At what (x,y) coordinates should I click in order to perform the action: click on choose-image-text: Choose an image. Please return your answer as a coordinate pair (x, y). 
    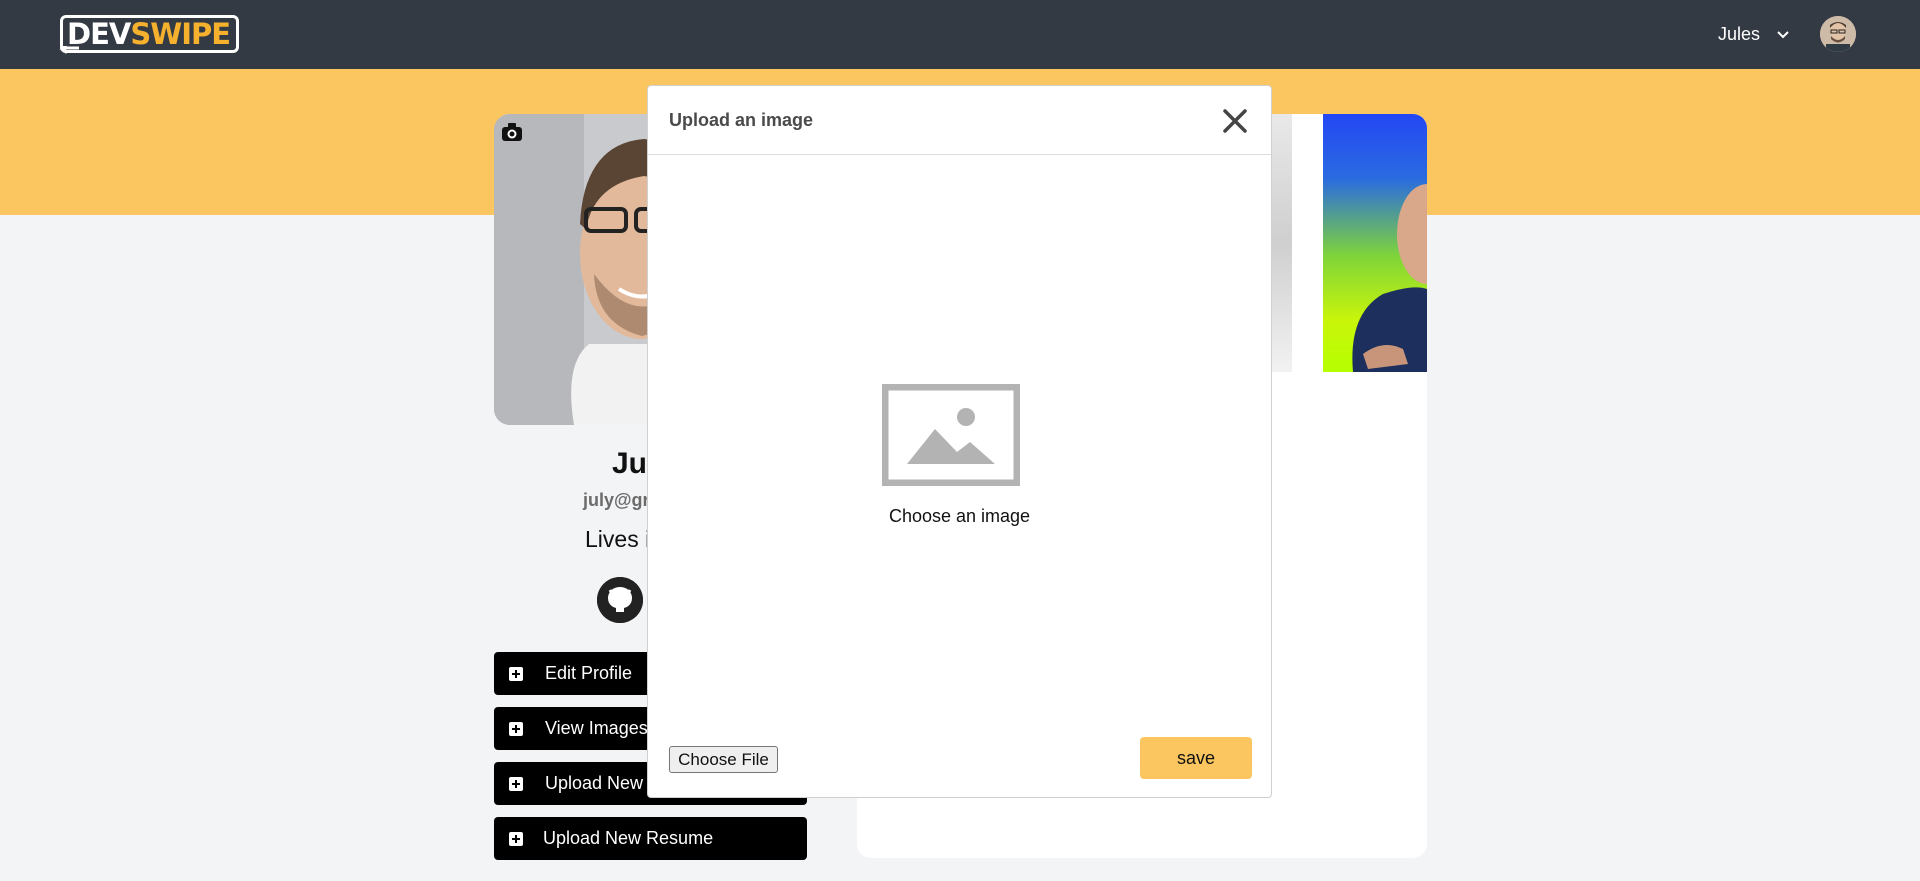
    Looking at the image, I should click on (959, 516).